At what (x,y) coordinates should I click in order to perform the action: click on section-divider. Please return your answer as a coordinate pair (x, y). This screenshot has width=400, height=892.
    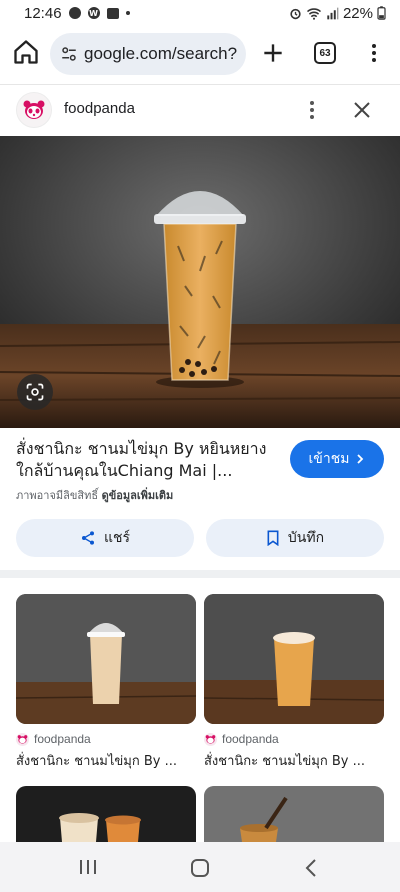
    Looking at the image, I should click on (200, 574).